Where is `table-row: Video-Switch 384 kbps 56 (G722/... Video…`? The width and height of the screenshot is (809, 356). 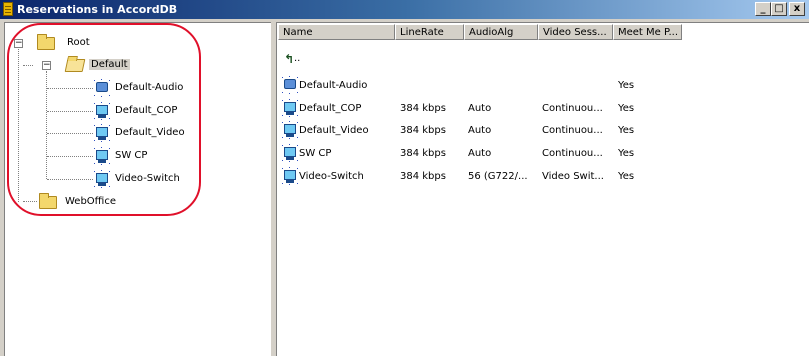
table-row: Video-Switch 384 kbps 56 (G722/... Video… is located at coordinates (537, 176).